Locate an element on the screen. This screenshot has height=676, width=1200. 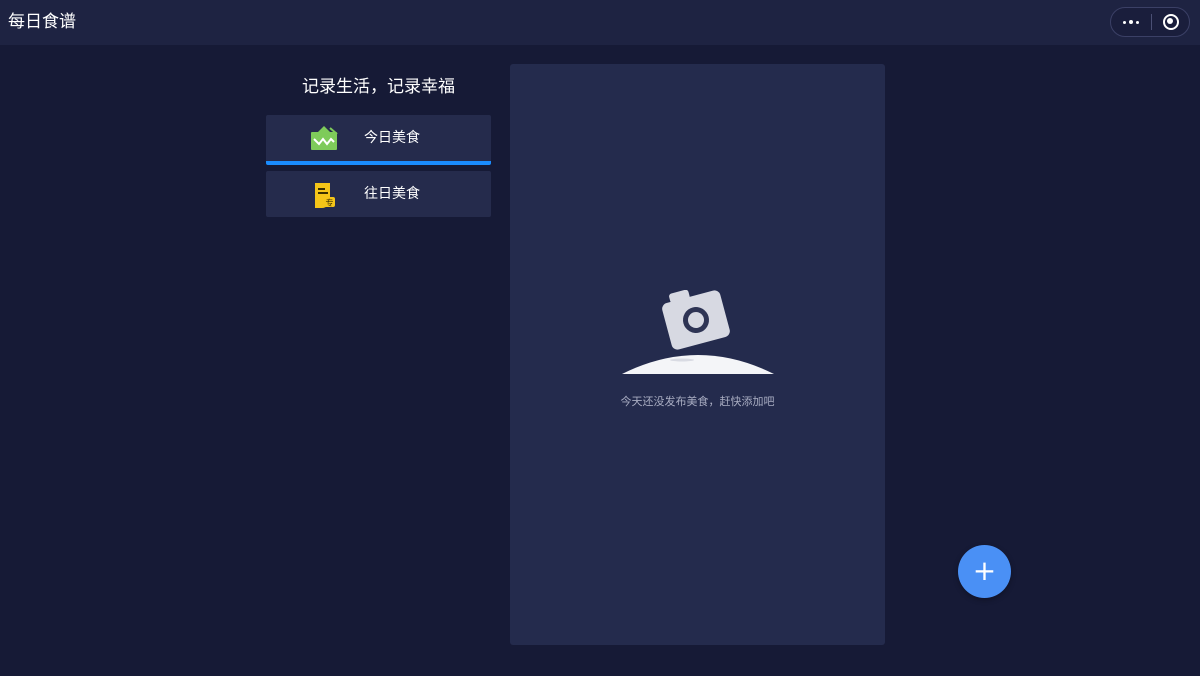
nav-item-history: 专 往日美食 is located at coordinates (378, 194).